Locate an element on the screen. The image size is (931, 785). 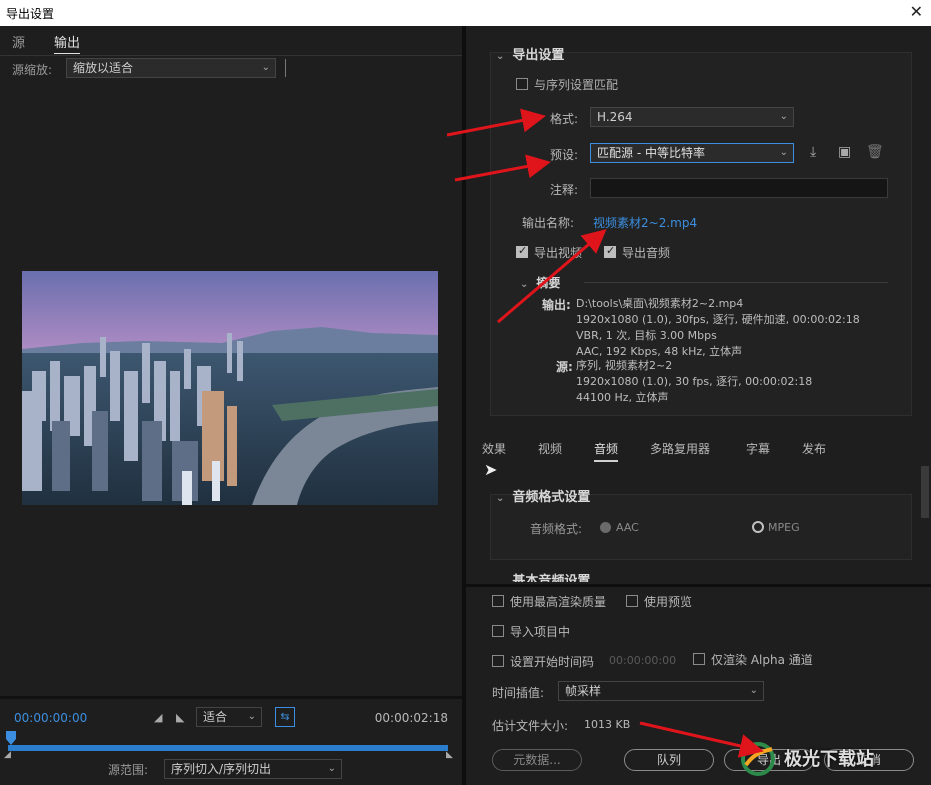
in-point-icon: ◢ is located at coordinates (7, 755).